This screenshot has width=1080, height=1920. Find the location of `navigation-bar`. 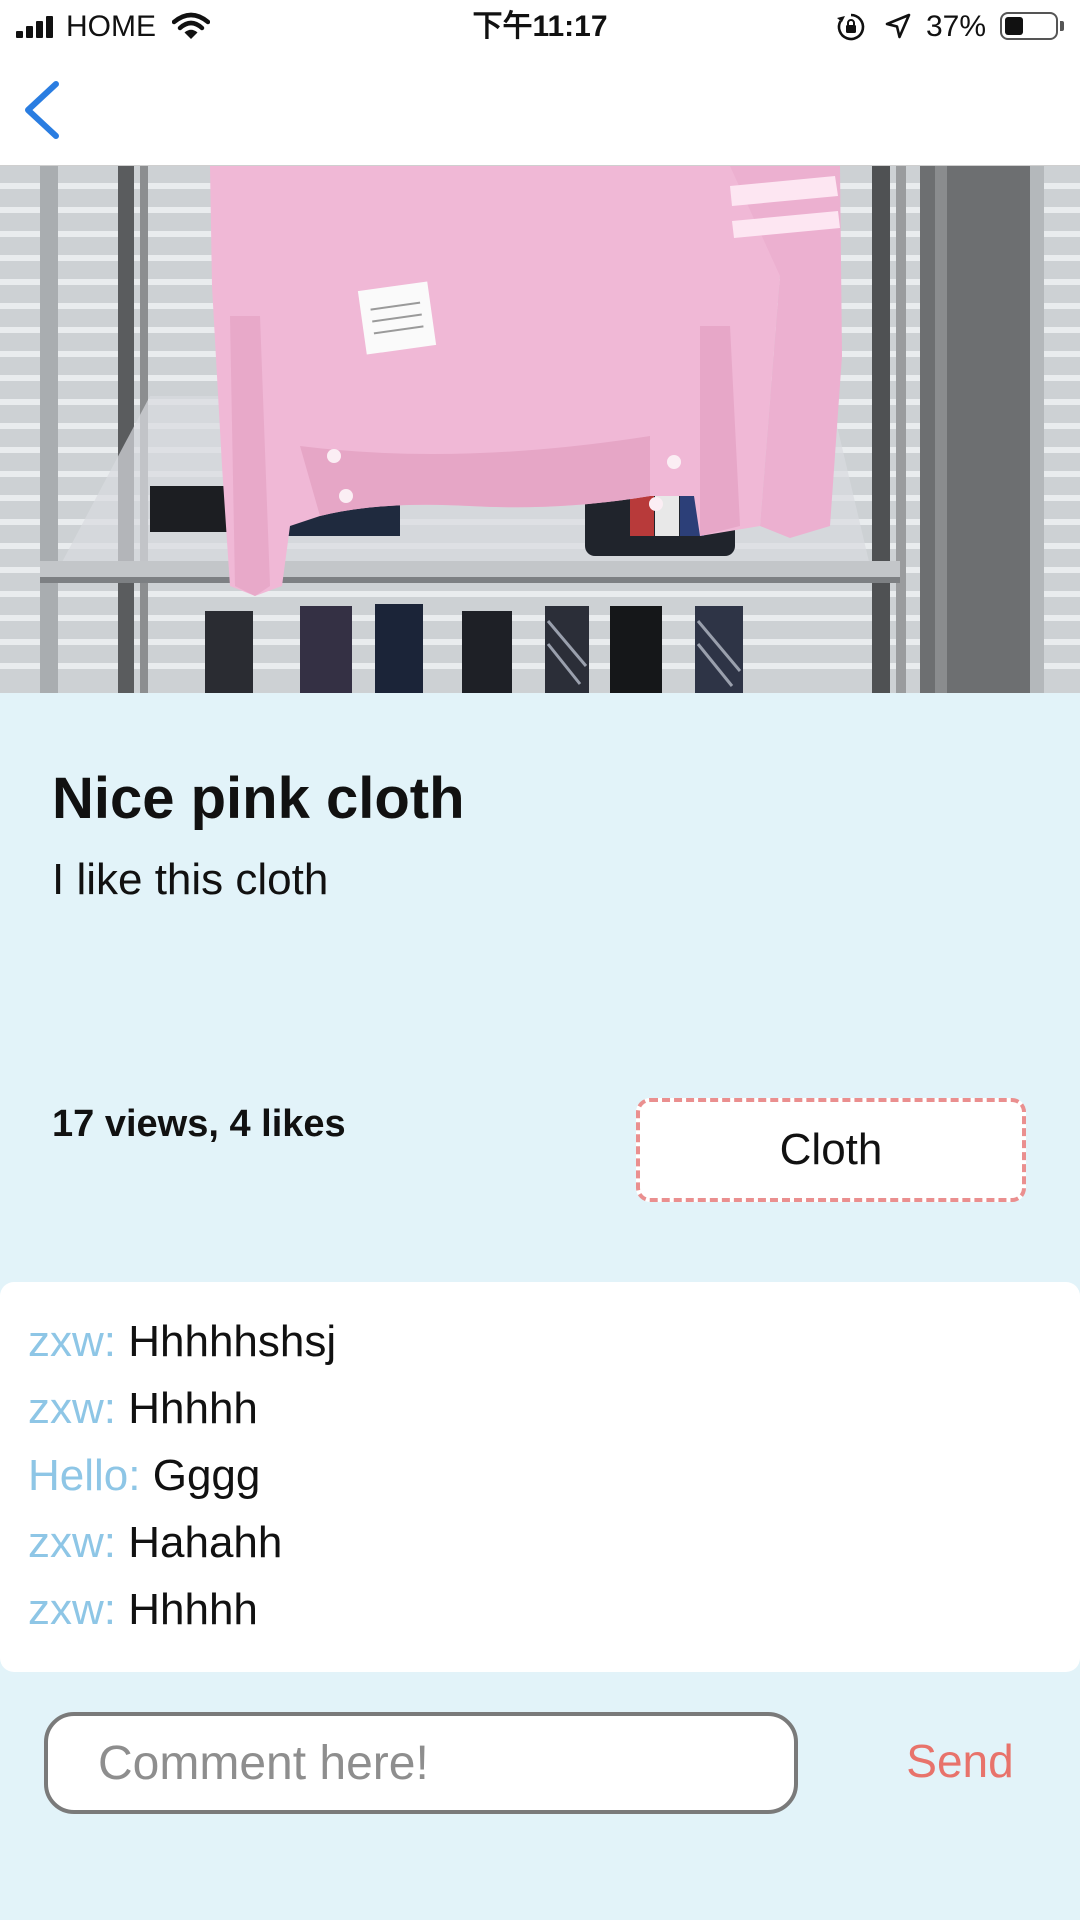

navigation-bar is located at coordinates (540, 110).